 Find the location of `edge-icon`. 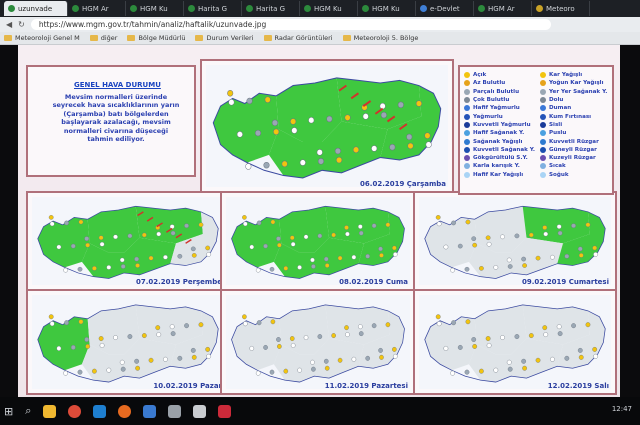

edge-icon is located at coordinates (100, 411).